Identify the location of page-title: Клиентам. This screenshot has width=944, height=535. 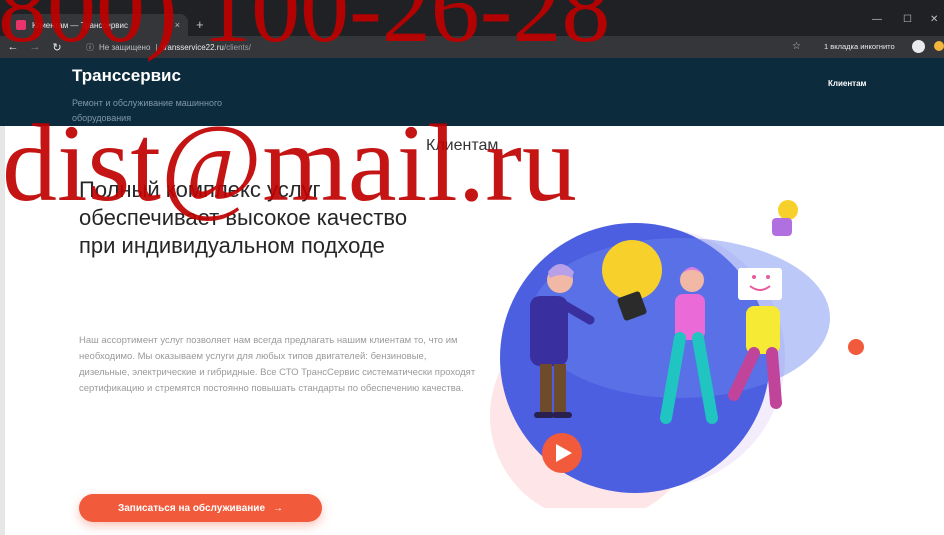
(462, 145).